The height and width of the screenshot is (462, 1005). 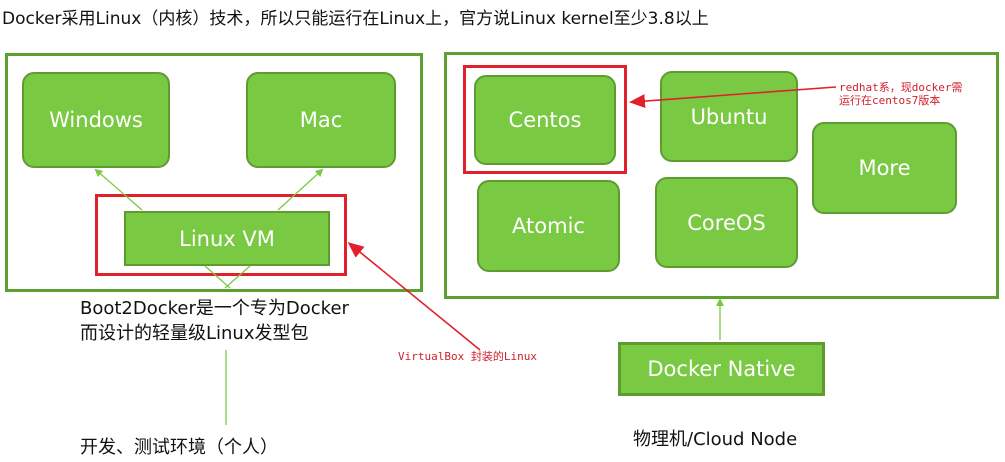 What do you see at coordinates (414, 296) in the screenshot?
I see `virtualbox-arrow` at bounding box center [414, 296].